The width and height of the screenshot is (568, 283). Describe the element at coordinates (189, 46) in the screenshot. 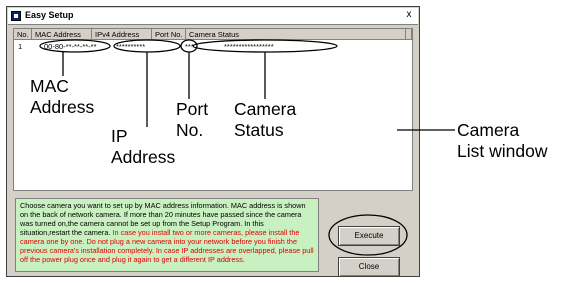

I see `row-port-no: ***` at that location.